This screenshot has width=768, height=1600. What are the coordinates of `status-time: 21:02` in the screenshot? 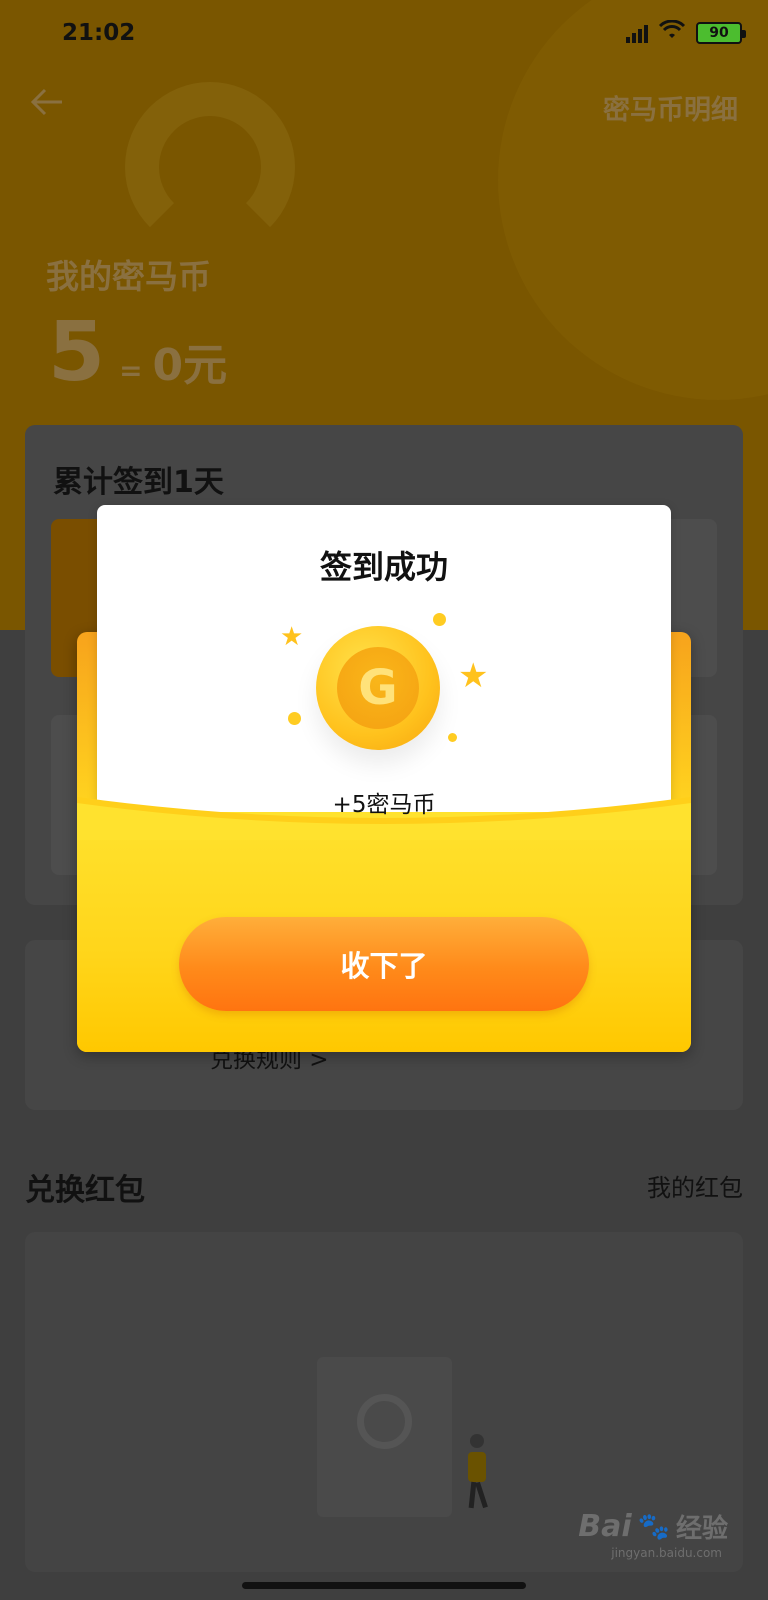 It's located at (99, 33).